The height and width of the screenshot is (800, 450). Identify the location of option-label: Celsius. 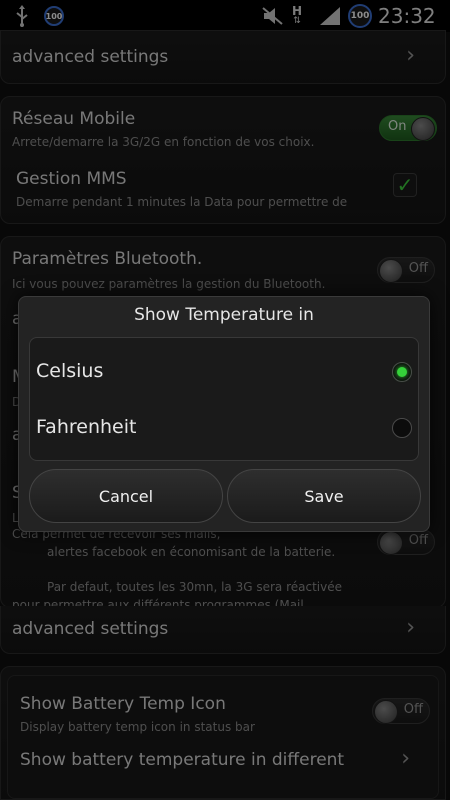
(70, 371).